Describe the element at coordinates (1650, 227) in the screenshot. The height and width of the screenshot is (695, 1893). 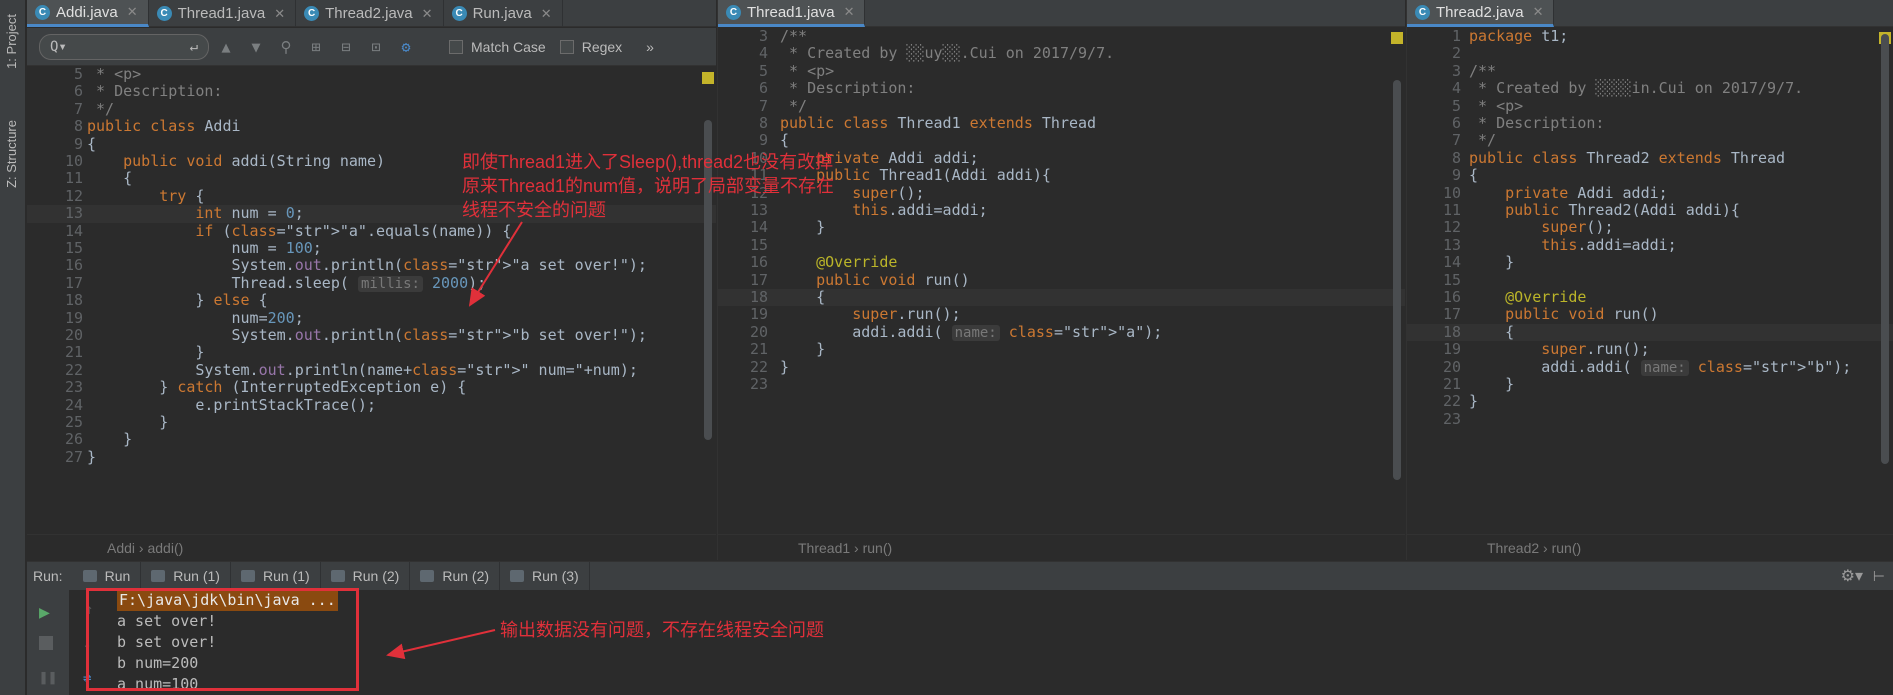
I see `code-line: 12 super();` at that location.